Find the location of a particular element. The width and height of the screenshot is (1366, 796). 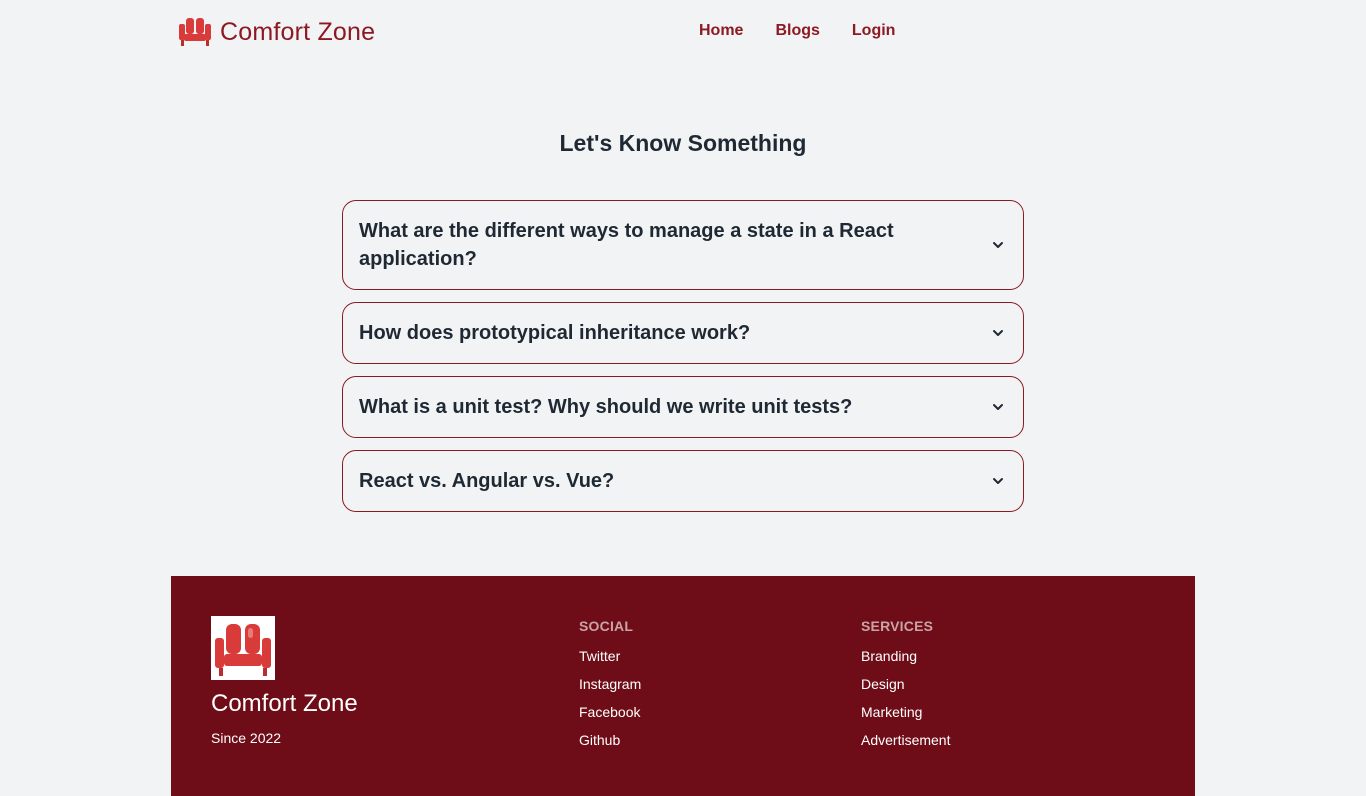

nav-home-link: Home is located at coordinates (721, 31).